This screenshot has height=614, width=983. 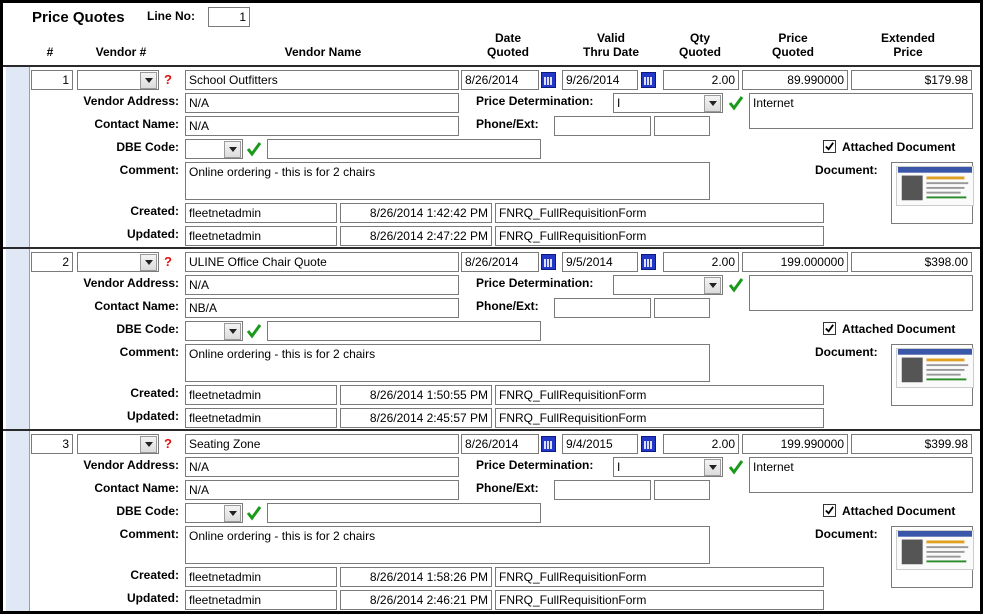 I want to click on valid-thru-field: 9/4/2015, so click(x=600, y=444).